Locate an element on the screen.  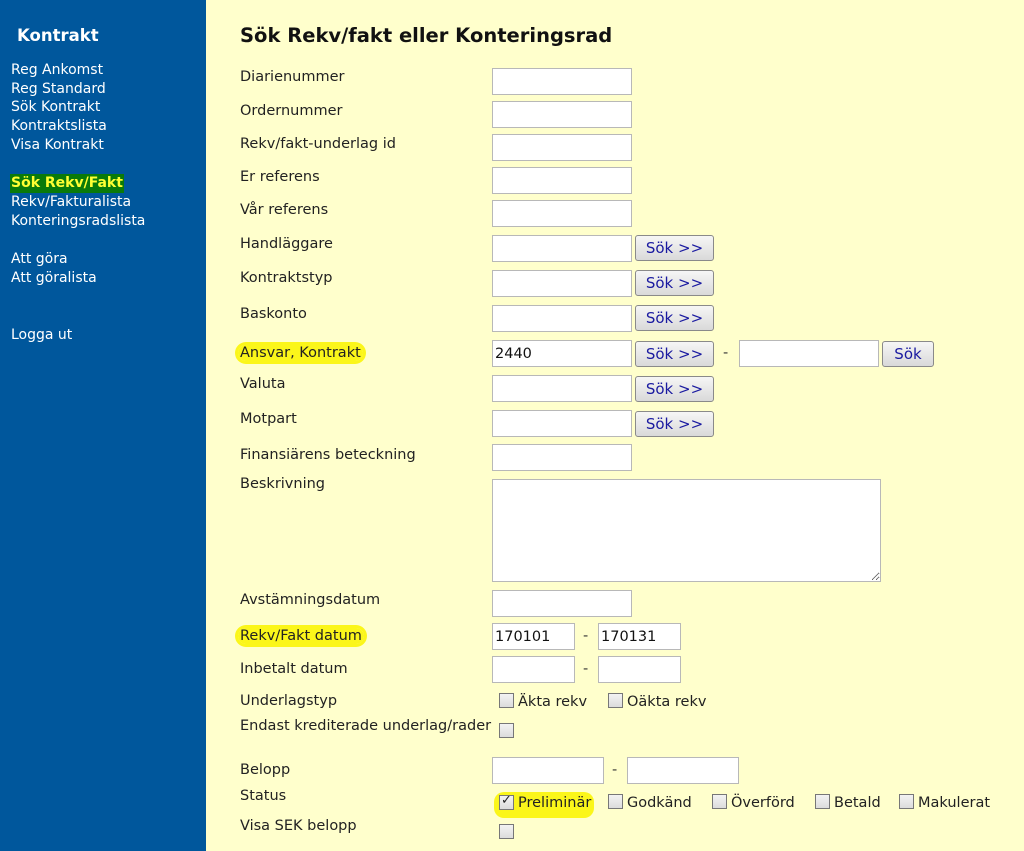
ansvar-search-button: Sök >> is located at coordinates (674, 354).